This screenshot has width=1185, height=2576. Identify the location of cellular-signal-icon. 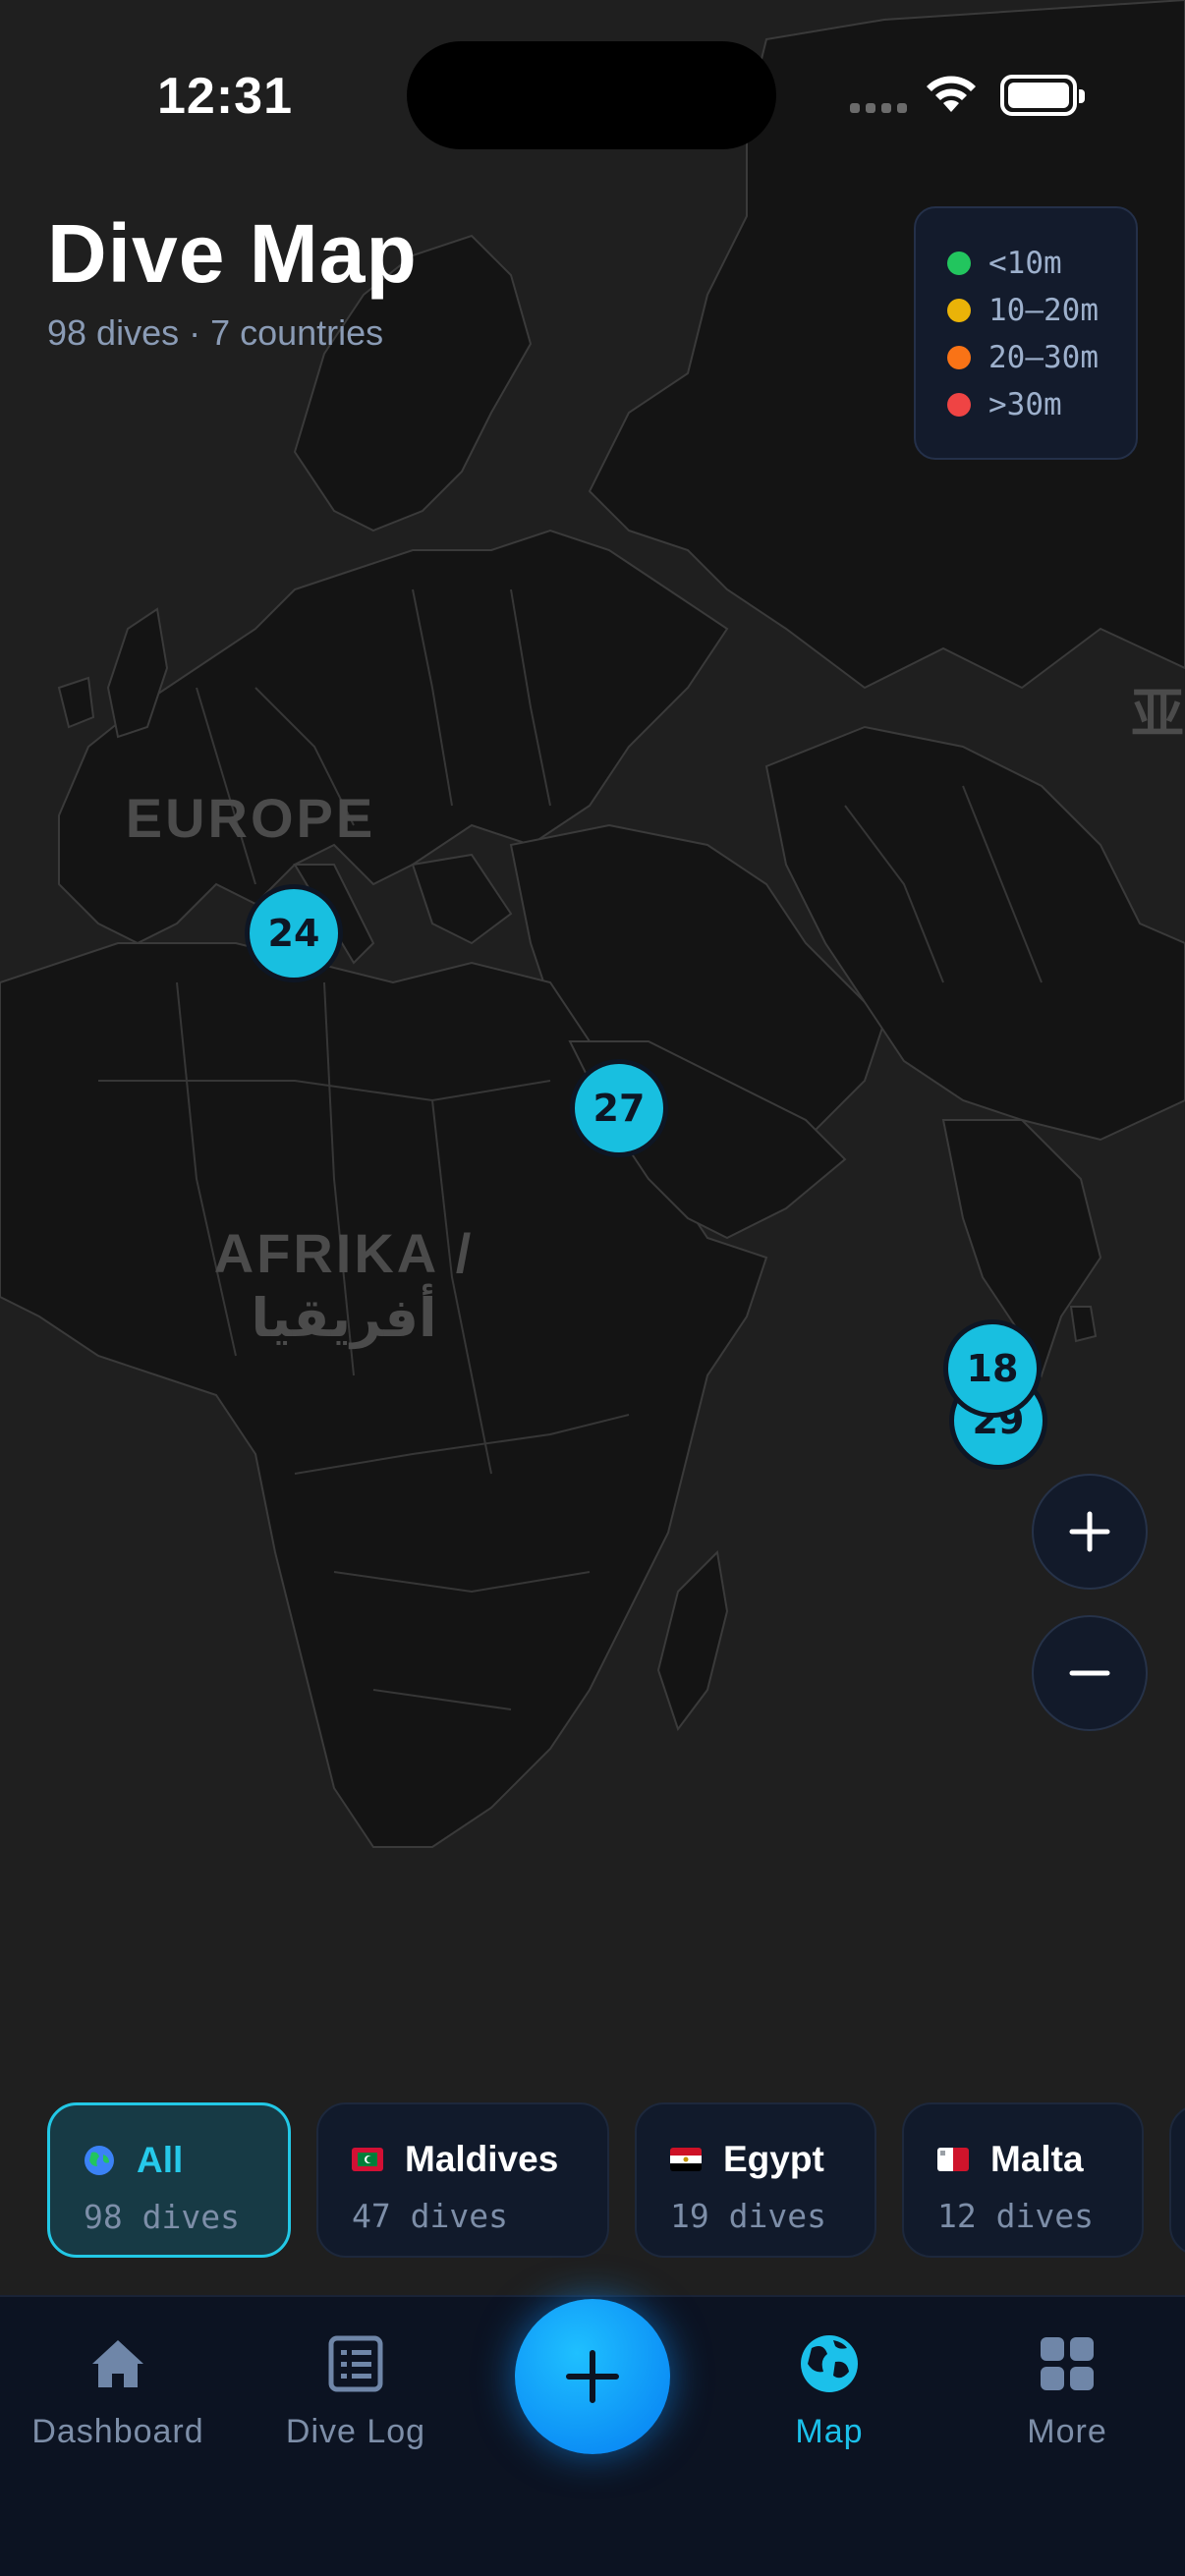
(879, 108).